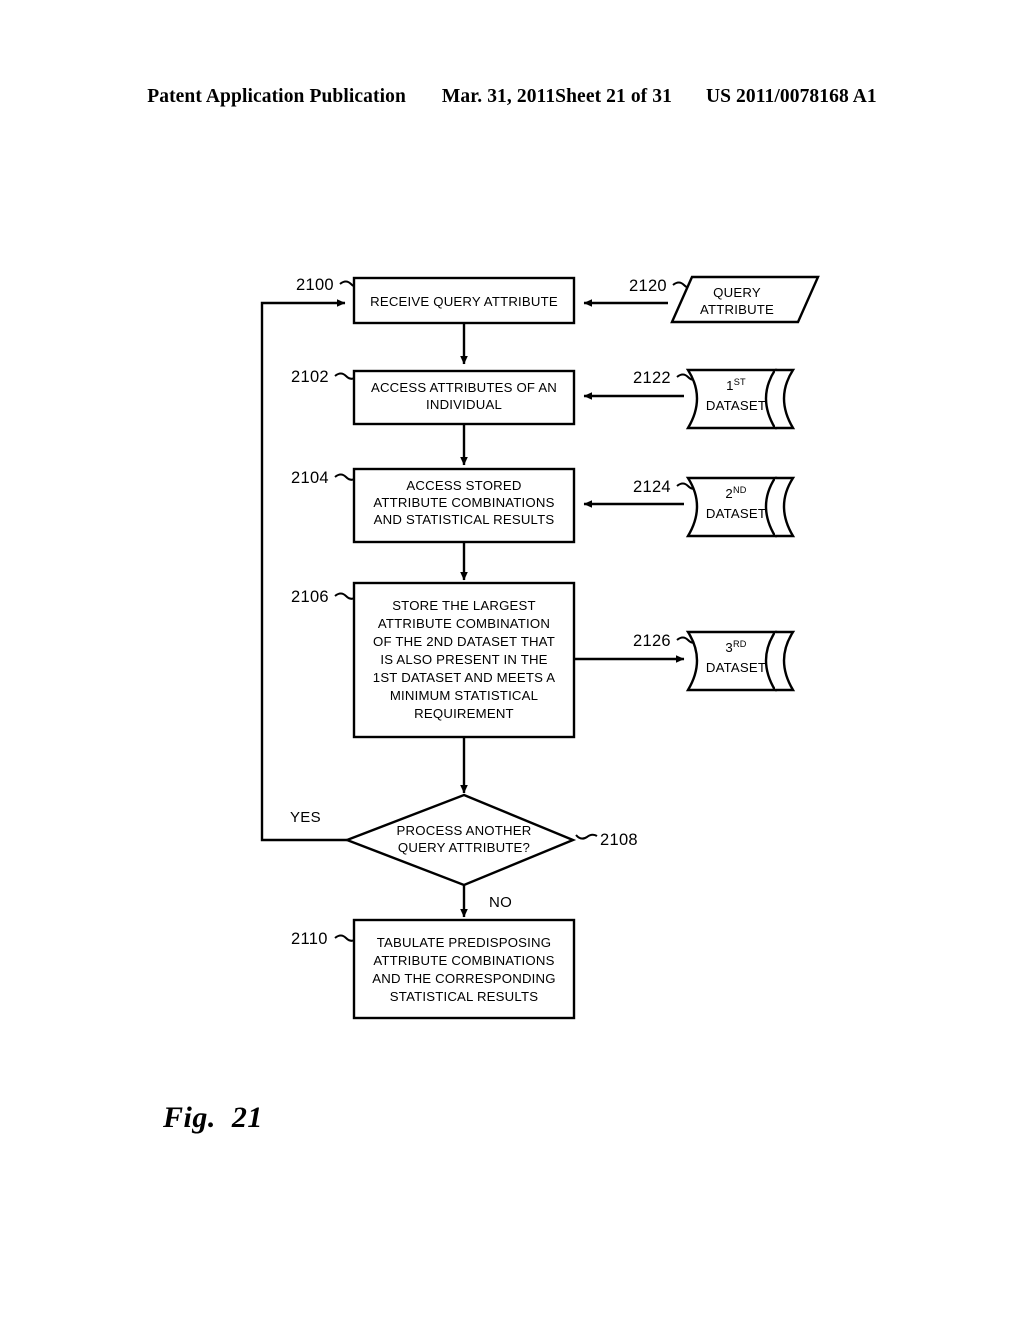 The image size is (1024, 1320). Describe the element at coordinates (737, 292) in the screenshot. I see `node-2120-line-0: QUERY` at that location.